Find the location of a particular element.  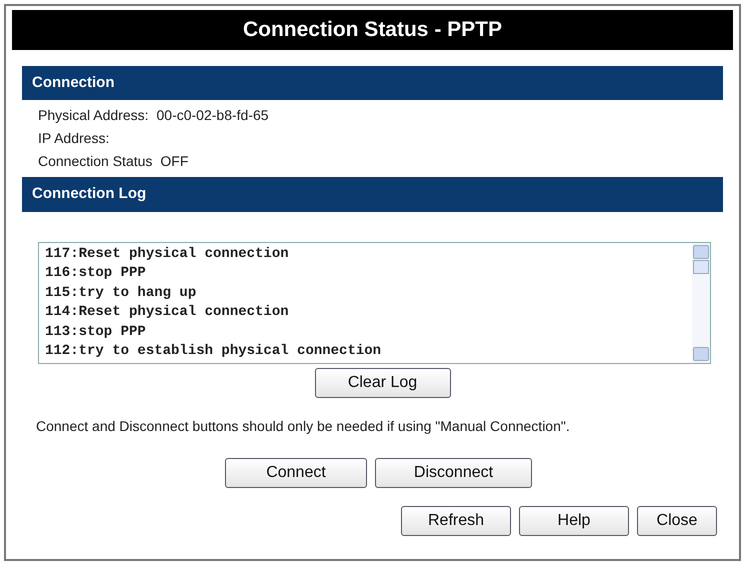

field-value: 00-c0-02-b8-fd-65 is located at coordinates (212, 115).